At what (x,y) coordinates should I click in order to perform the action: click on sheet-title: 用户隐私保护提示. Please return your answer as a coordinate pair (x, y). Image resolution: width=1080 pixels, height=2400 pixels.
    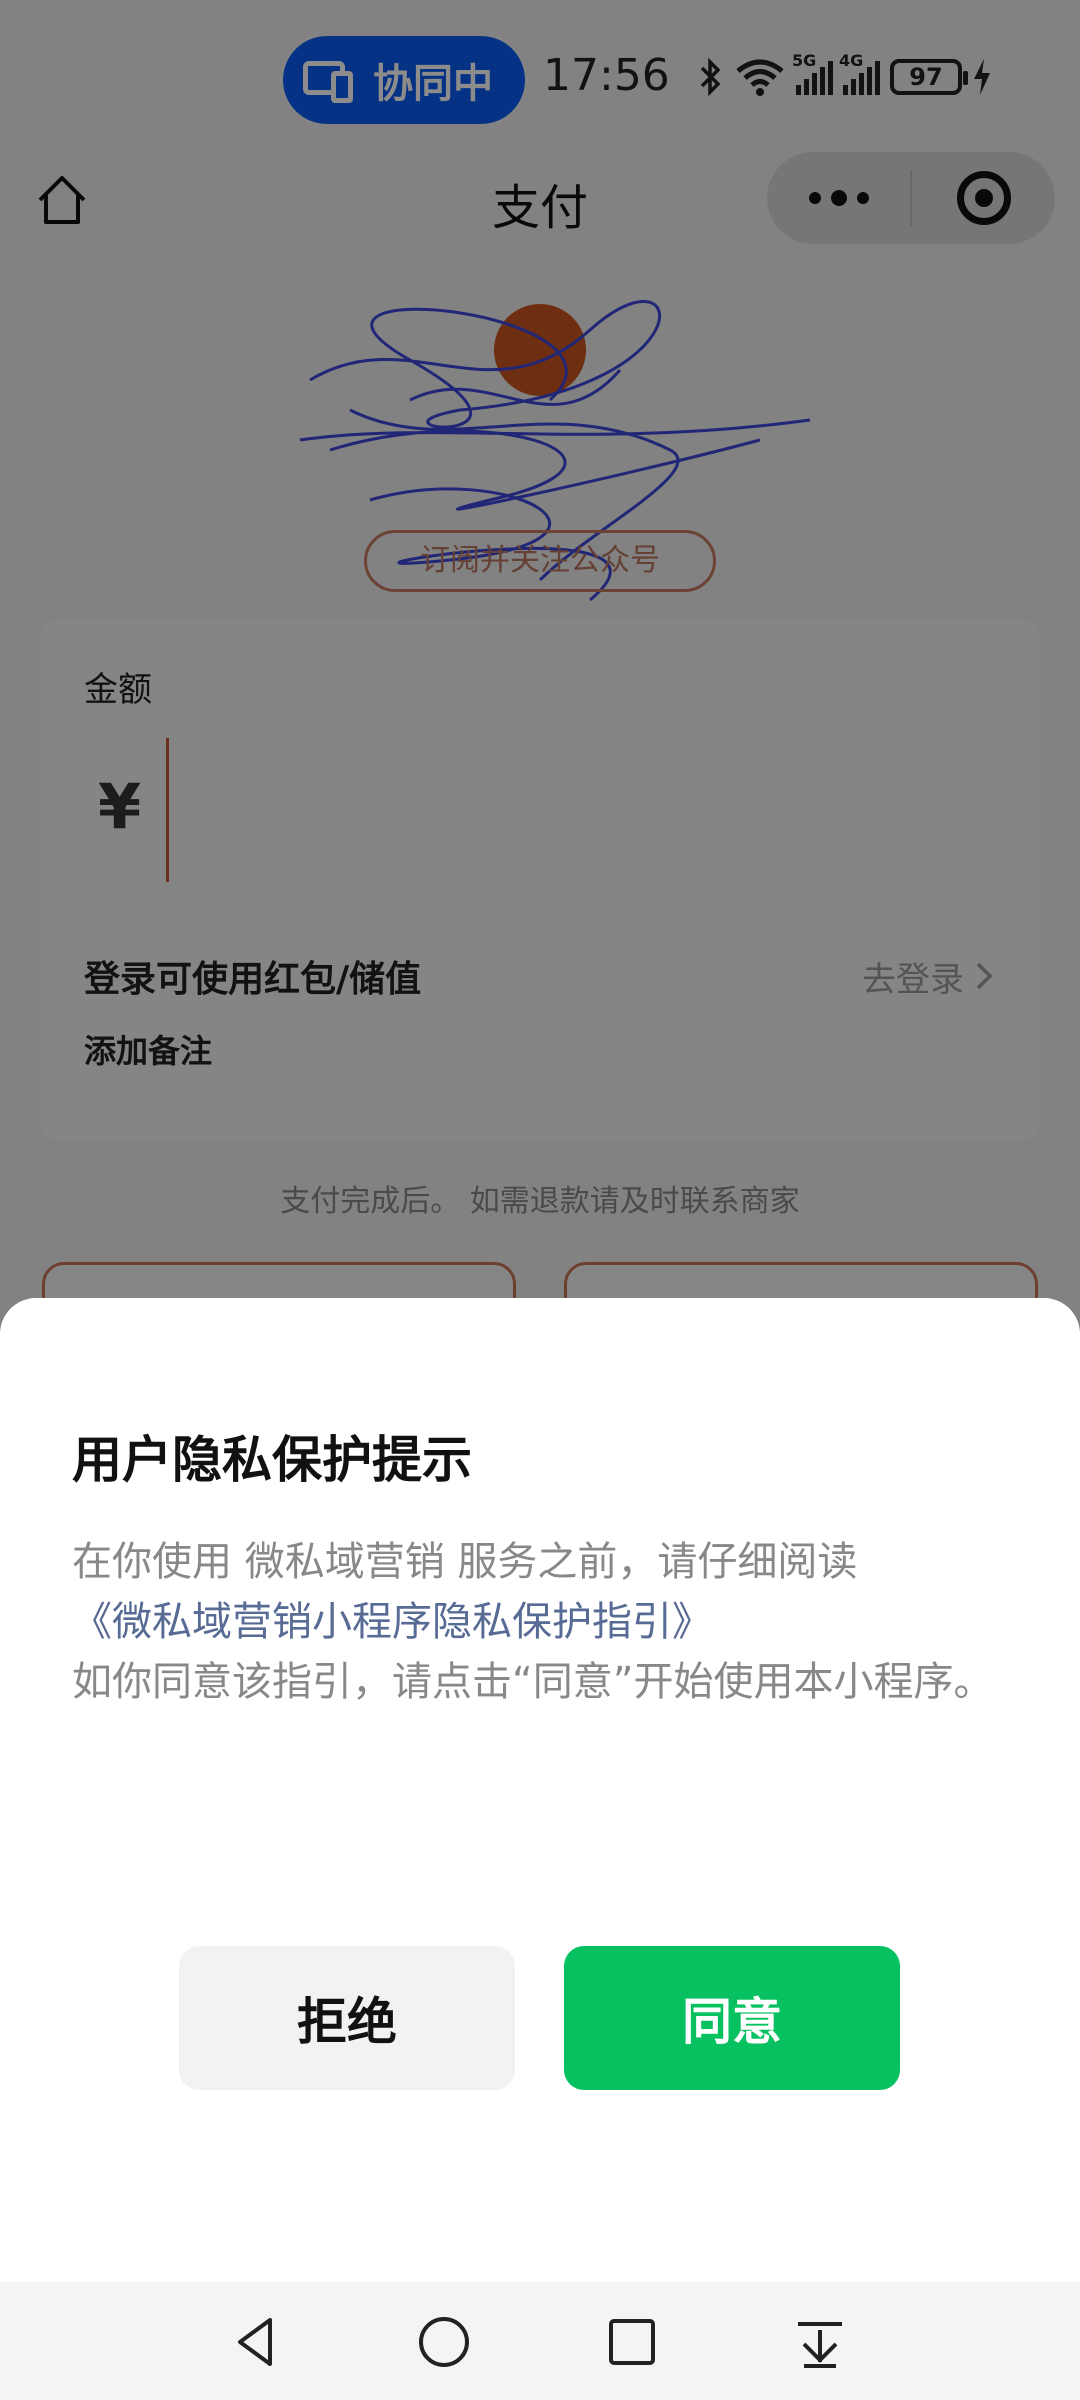
    Looking at the image, I should click on (272, 1460).